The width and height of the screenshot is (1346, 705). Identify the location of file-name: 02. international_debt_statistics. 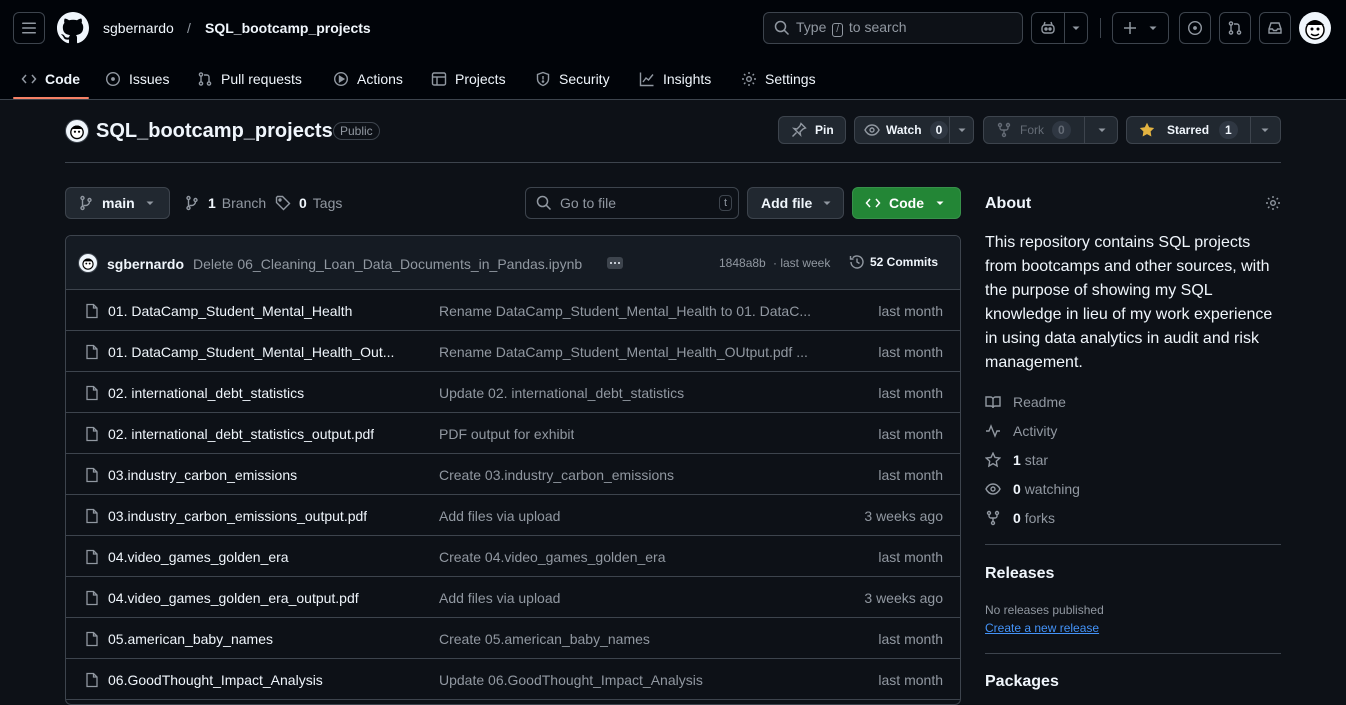
(206, 393).